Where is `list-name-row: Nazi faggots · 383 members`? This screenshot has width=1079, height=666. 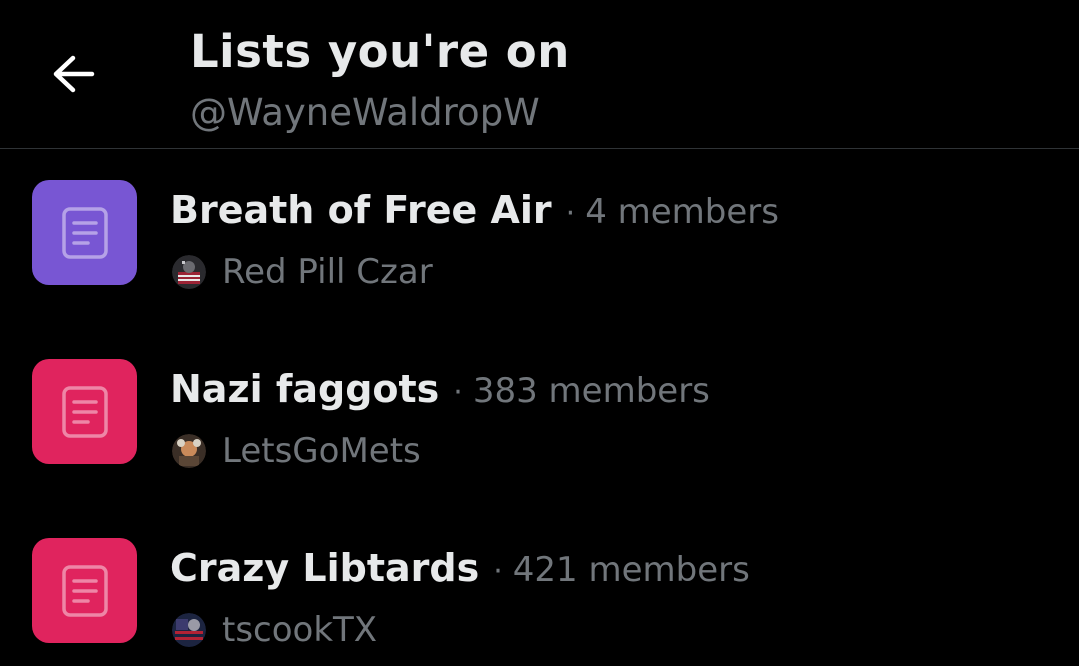 list-name-row: Nazi faggots · 383 members is located at coordinates (440, 389).